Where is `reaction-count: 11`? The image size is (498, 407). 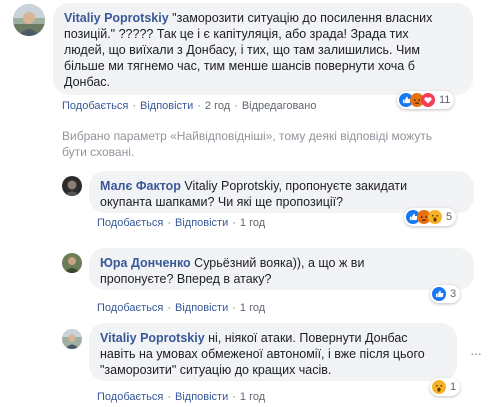 reaction-count: 11 is located at coordinates (445, 100).